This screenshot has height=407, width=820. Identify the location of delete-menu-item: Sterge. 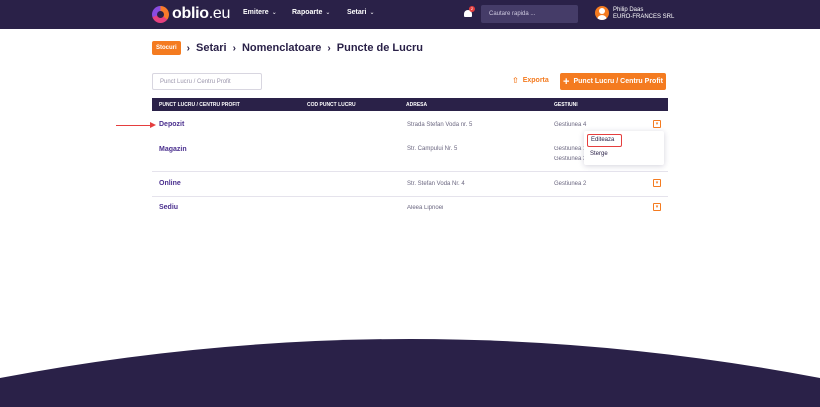
(599, 154).